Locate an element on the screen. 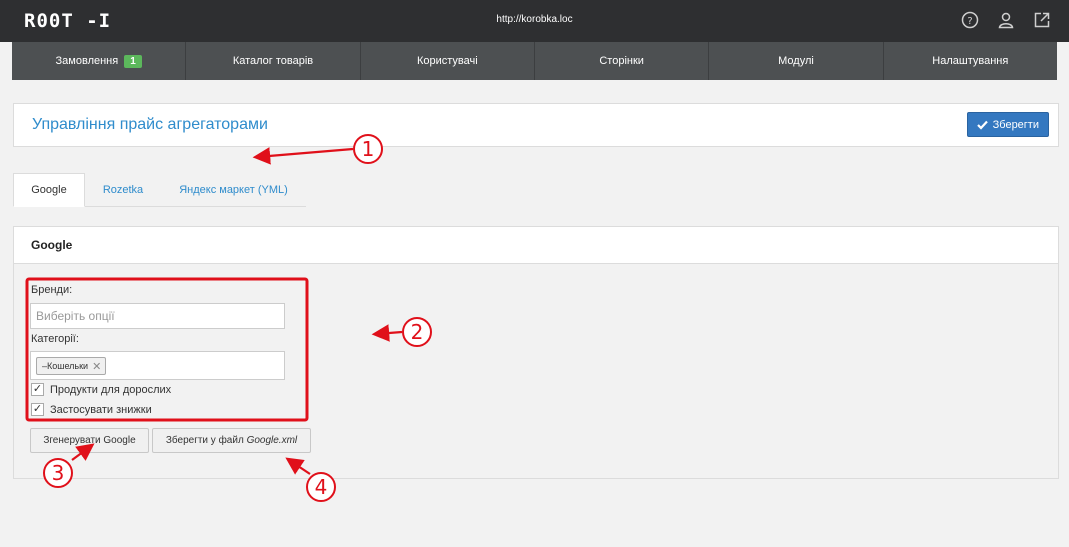 The image size is (1069, 547). nav-item-orders: Замовлення 1 is located at coordinates (99, 61).